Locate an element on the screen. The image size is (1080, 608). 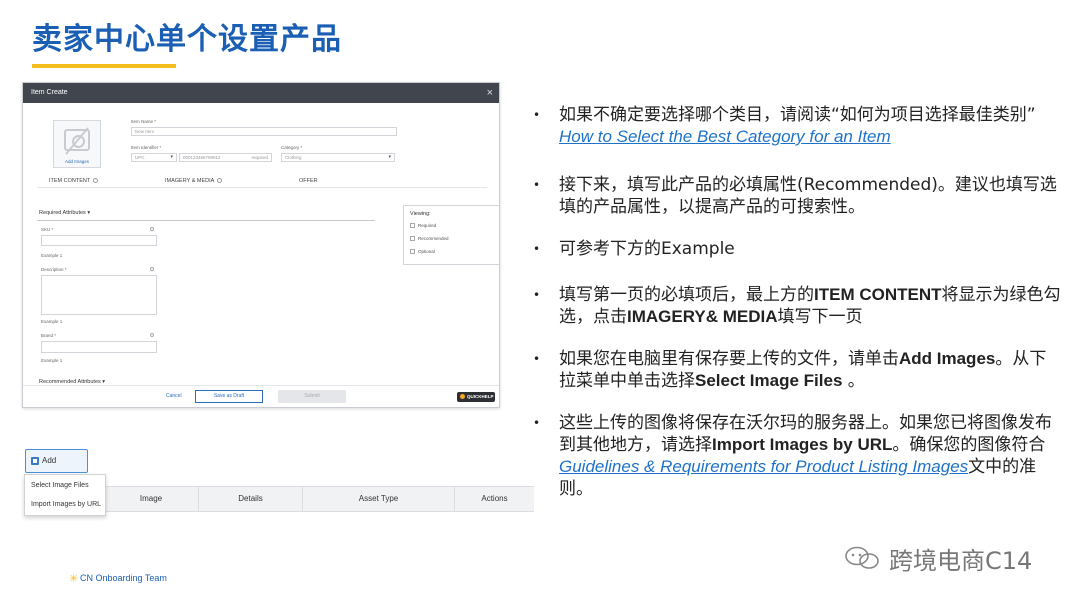
footer-brand: CN Onboarding Team is located at coordinates (117, 578).